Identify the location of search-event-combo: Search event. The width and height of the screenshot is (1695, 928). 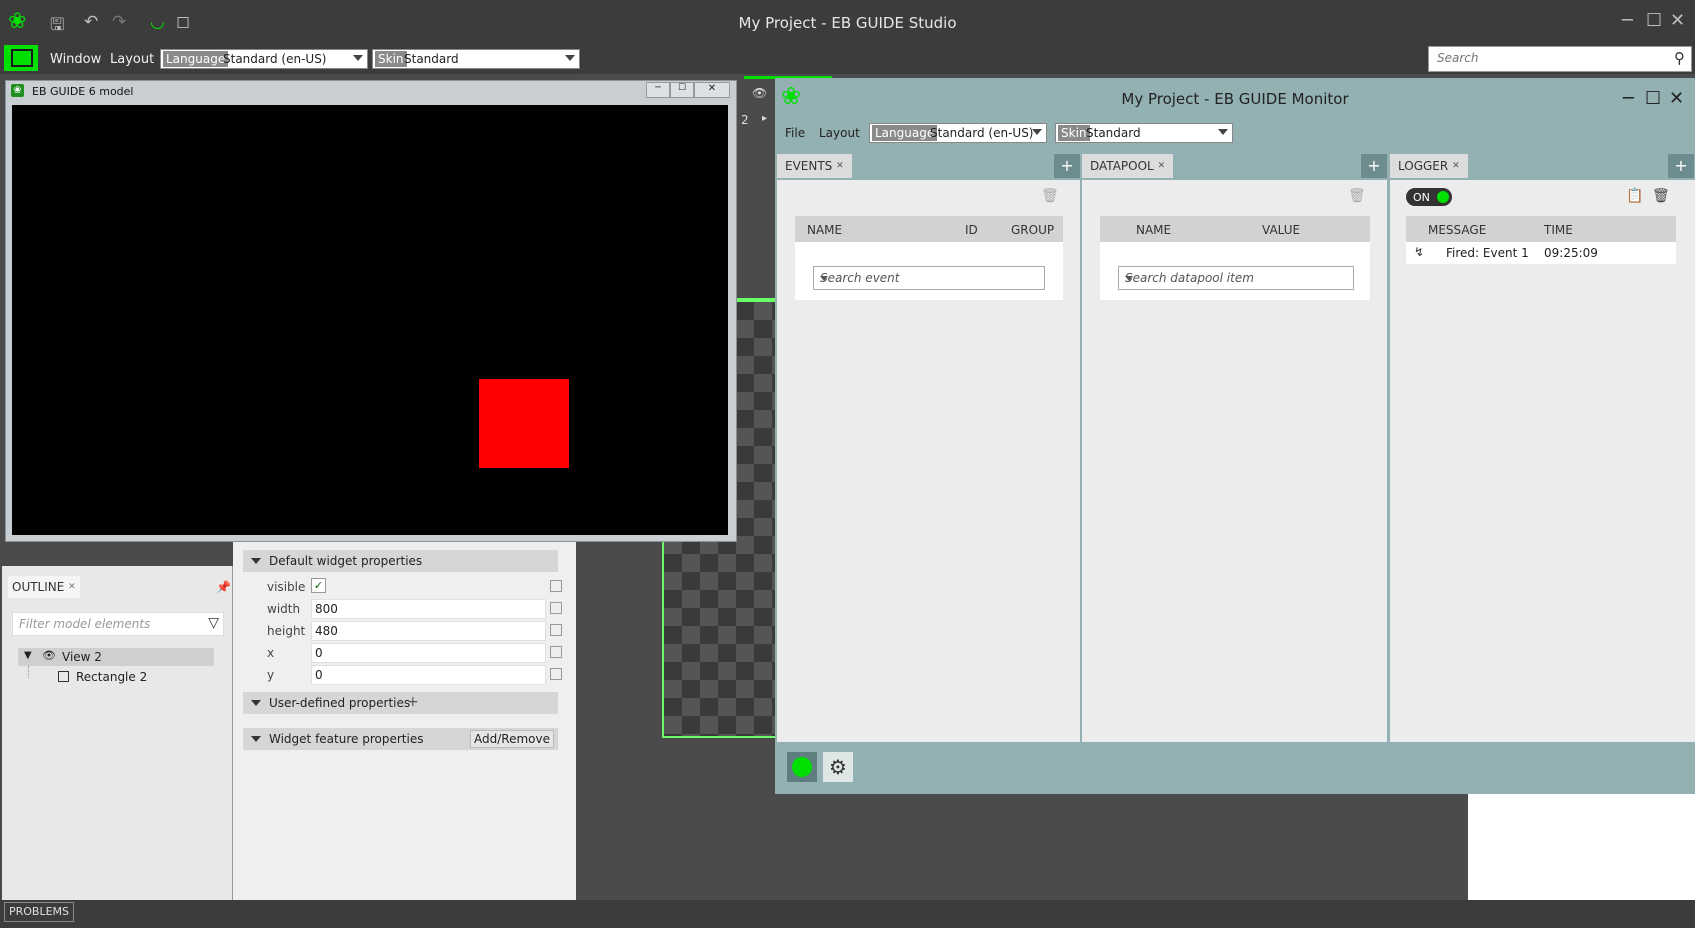
(929, 278).